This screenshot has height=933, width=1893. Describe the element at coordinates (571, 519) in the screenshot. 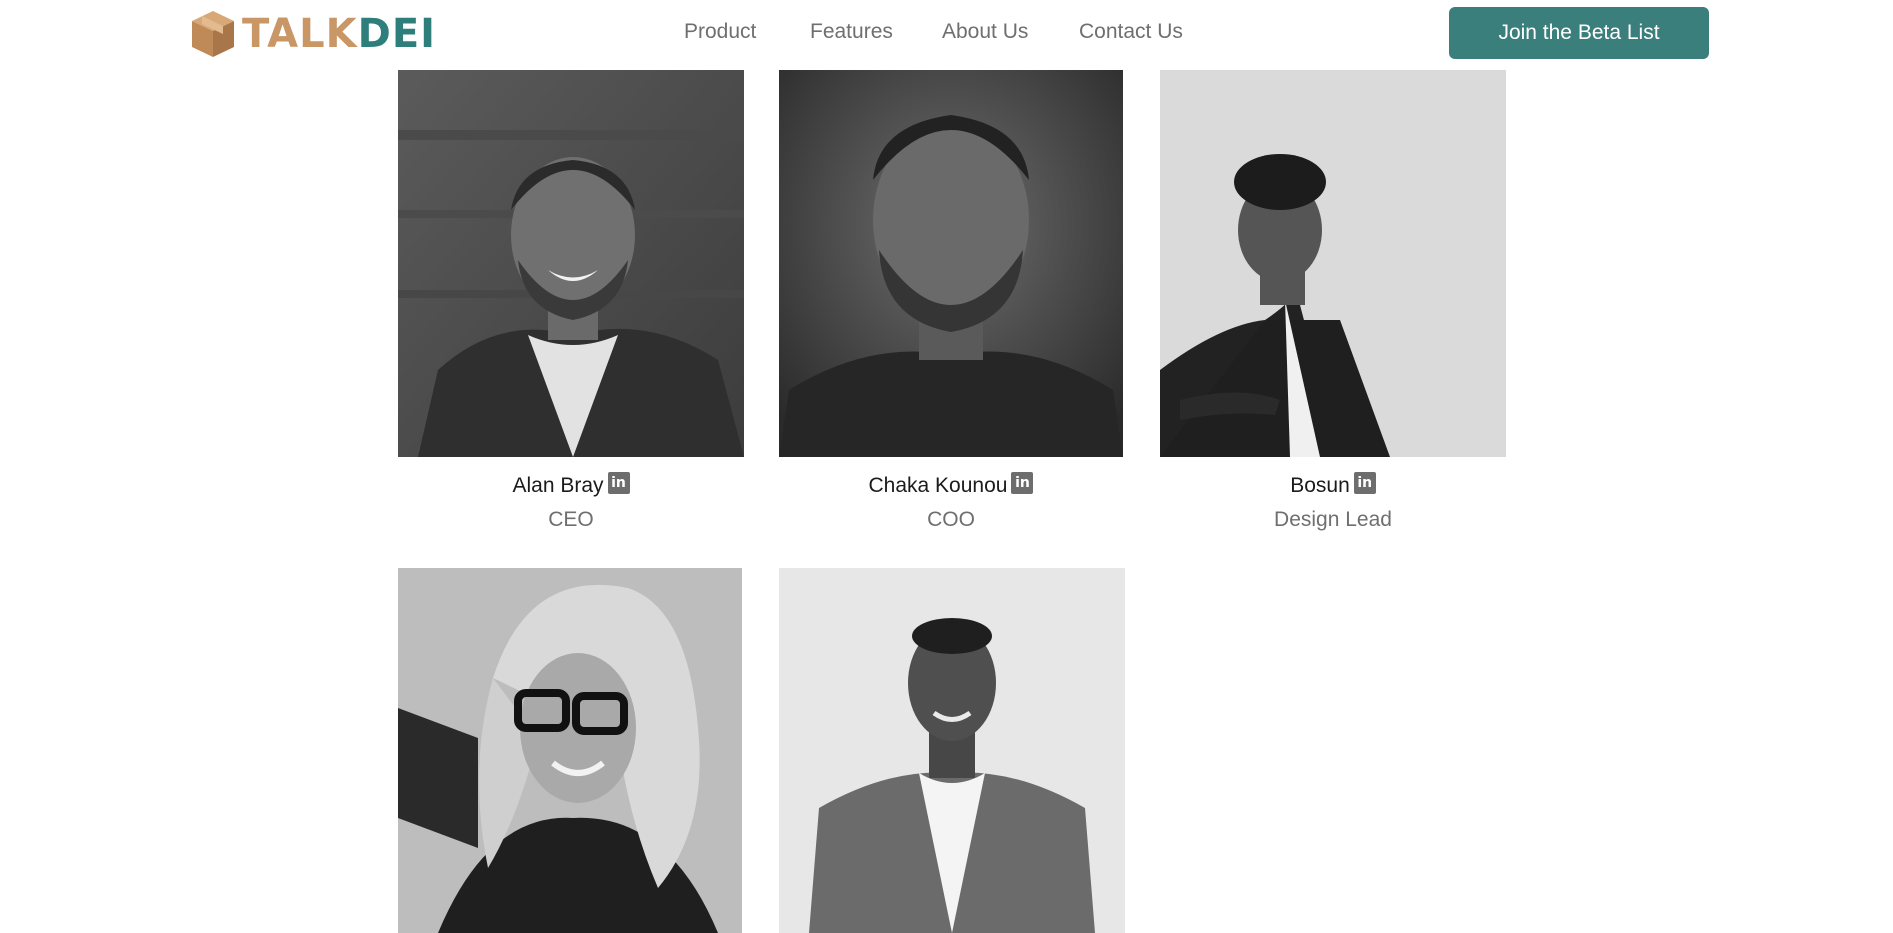

I see `team-member-role: CEO` at that location.